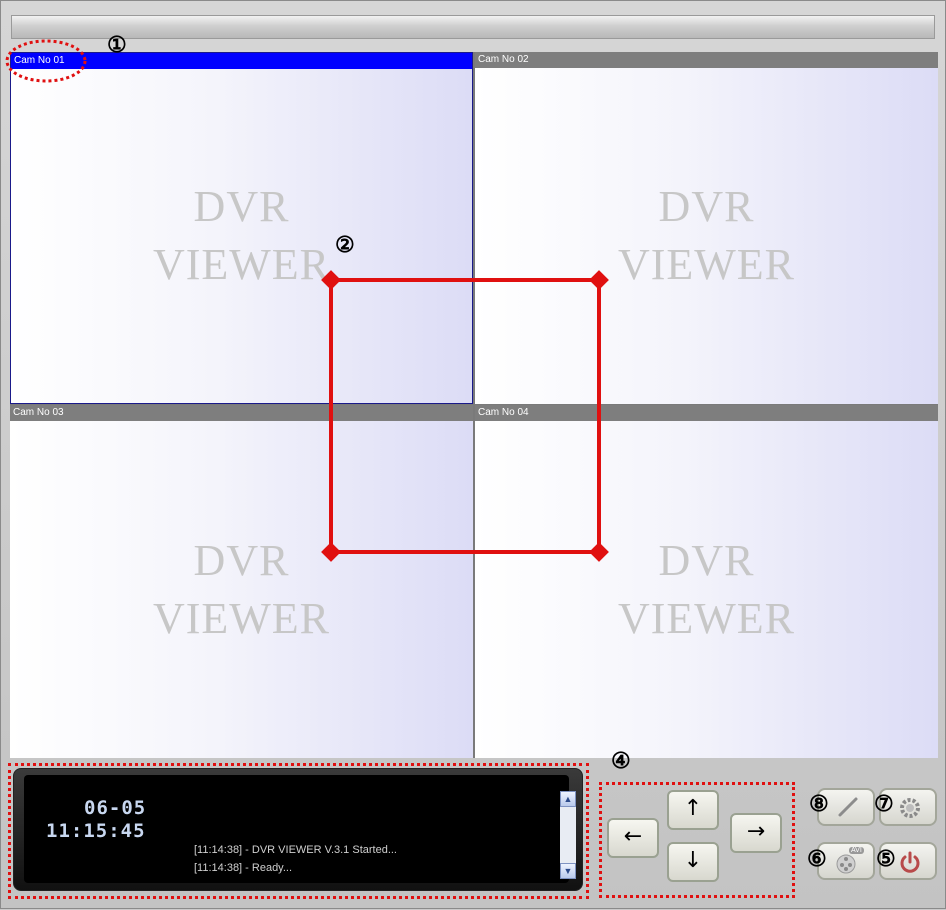  What do you see at coordinates (817, 858) in the screenshot?
I see `marker-6: ⑥` at bounding box center [817, 858].